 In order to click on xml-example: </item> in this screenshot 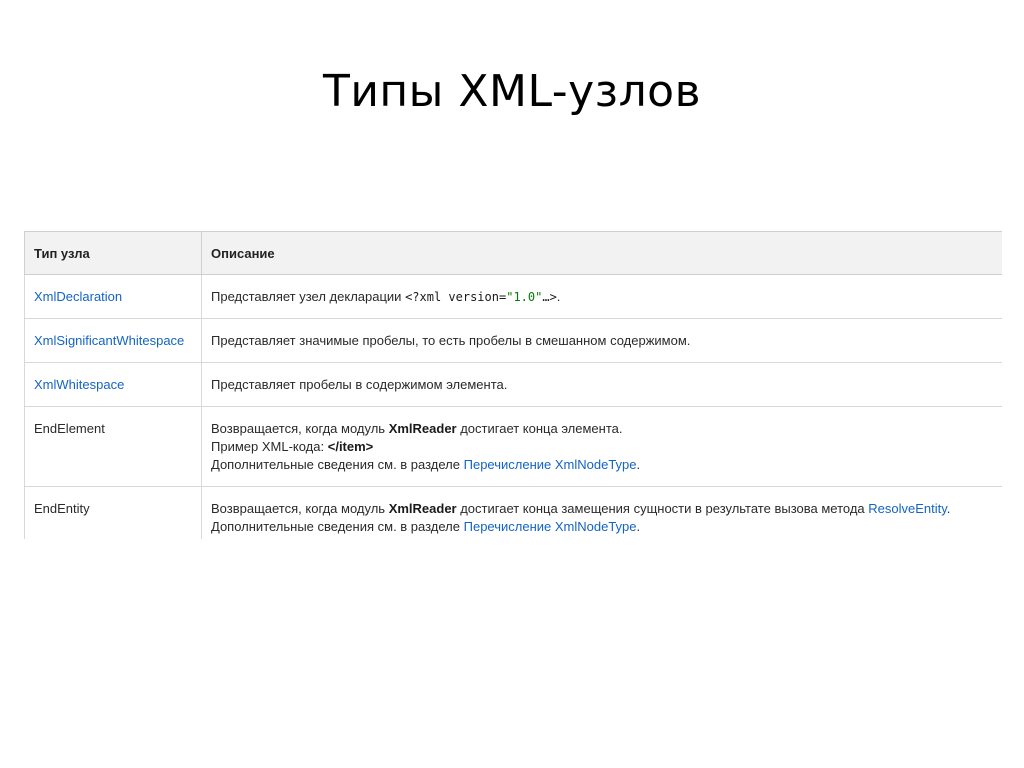, I will do `click(350, 446)`.